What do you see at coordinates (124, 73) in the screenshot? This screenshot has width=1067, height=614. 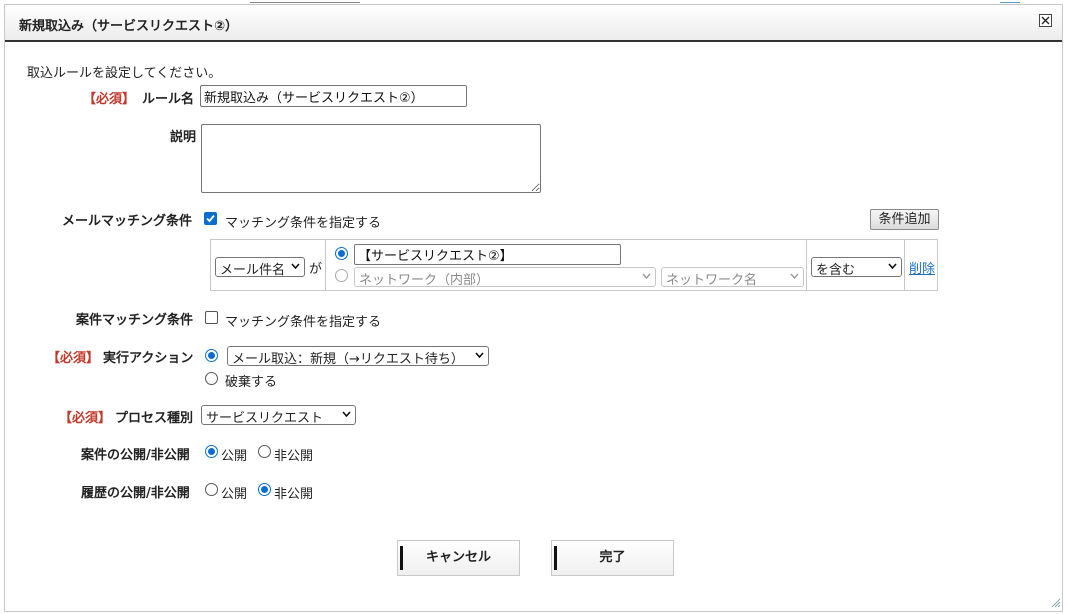 I see `intro-text: 取込ルールを設定してください。` at bounding box center [124, 73].